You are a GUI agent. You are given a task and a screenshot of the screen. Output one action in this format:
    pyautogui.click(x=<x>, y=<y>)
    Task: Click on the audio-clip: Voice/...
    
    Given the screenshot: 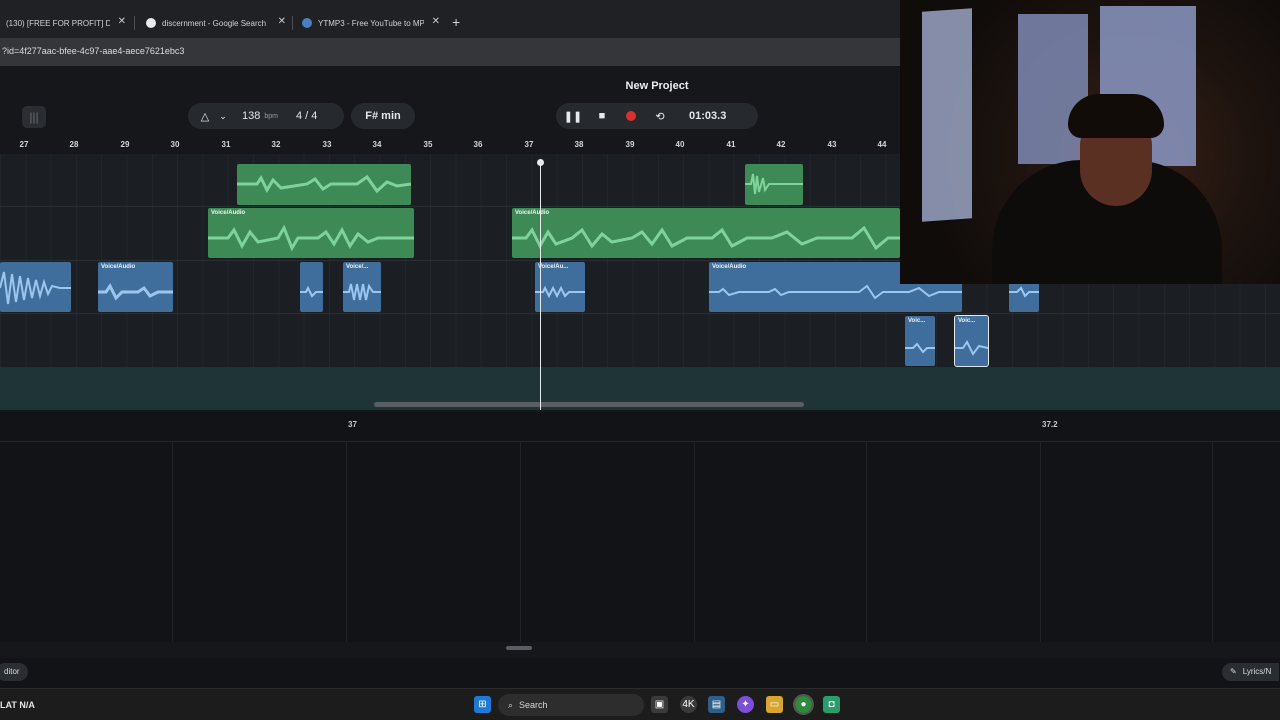 What is the action you would take?
    pyautogui.click(x=362, y=287)
    